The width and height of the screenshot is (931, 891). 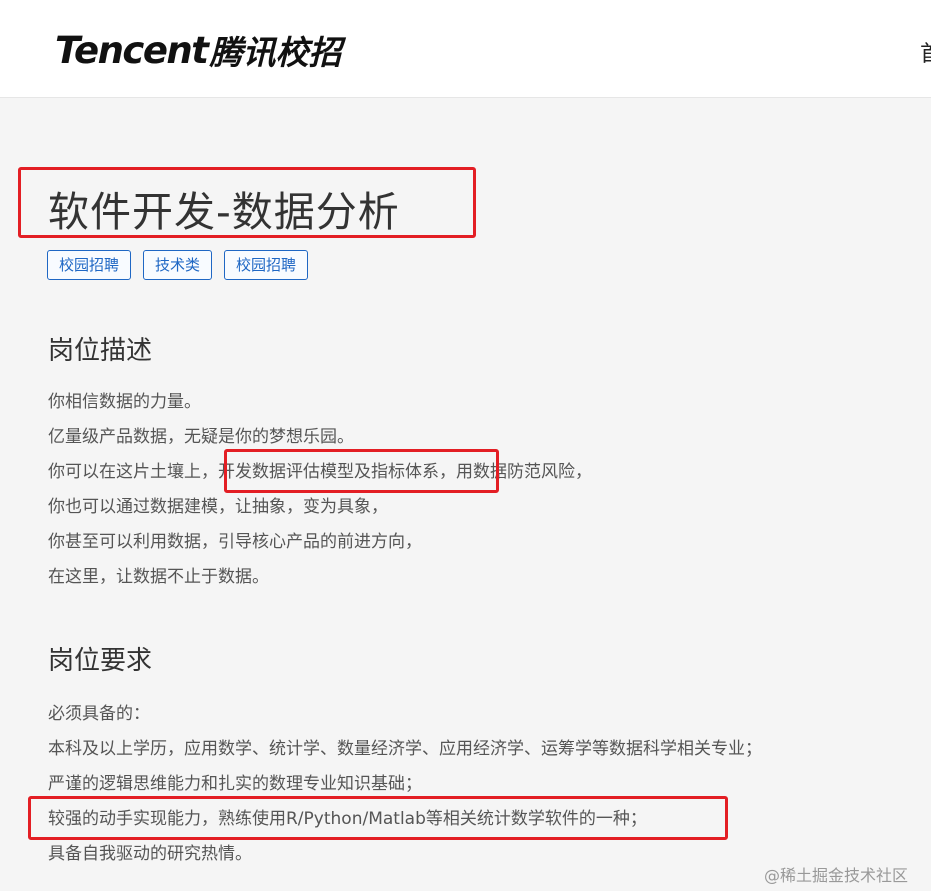 What do you see at coordinates (235, 542) in the screenshot?
I see `description-line: 你甚至可以利用数据，引导核心产品的前进方向，` at bounding box center [235, 542].